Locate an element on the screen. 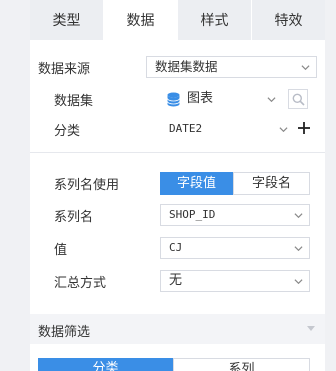 The image size is (336, 371). series-name-use-label: 系列名使用 is located at coordinates (87, 185).